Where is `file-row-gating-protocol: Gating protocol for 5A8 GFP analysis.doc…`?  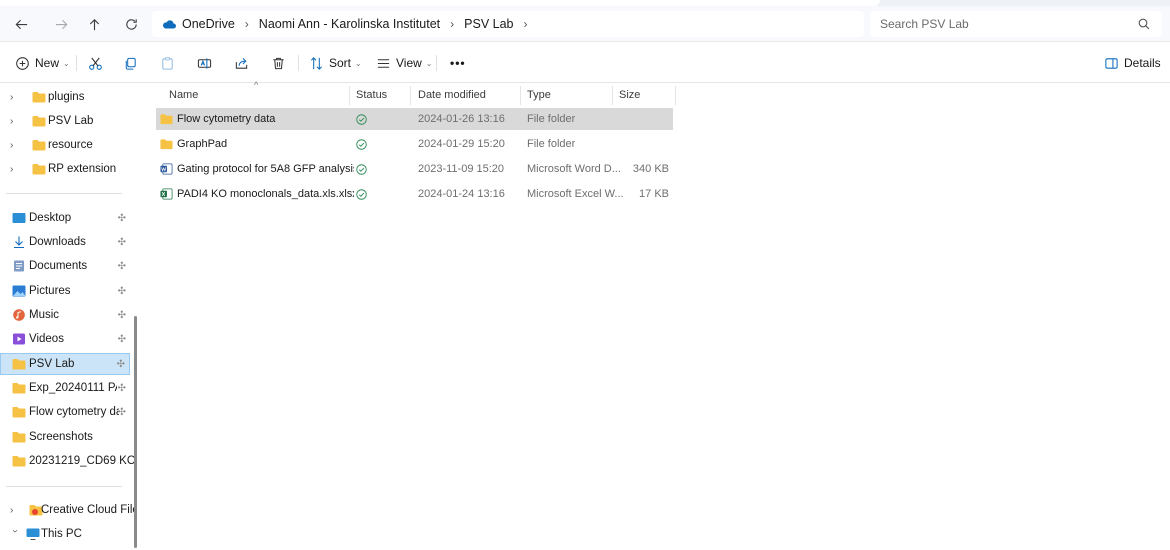
file-row-gating-protocol: Gating protocol for 5A8 GFP analysis.doc… is located at coordinates (414, 169).